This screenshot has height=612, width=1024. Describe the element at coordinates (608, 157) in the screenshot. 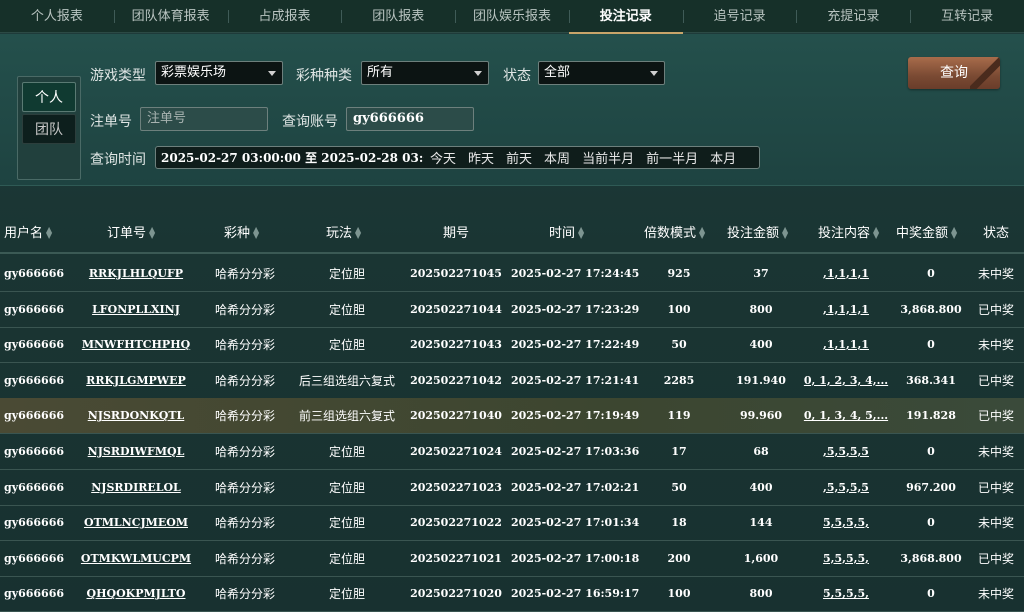

I see `quick-range-current-half-month: 当前半月` at that location.